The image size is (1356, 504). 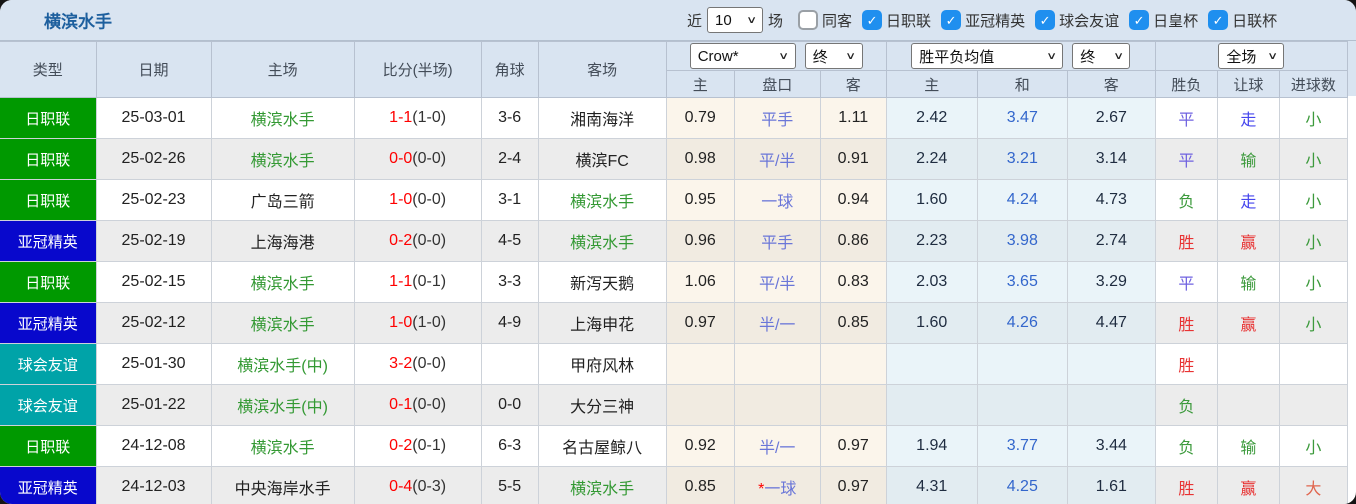 What do you see at coordinates (931, 159) in the screenshot?
I see `avg-home-odds: 2.24` at bounding box center [931, 159].